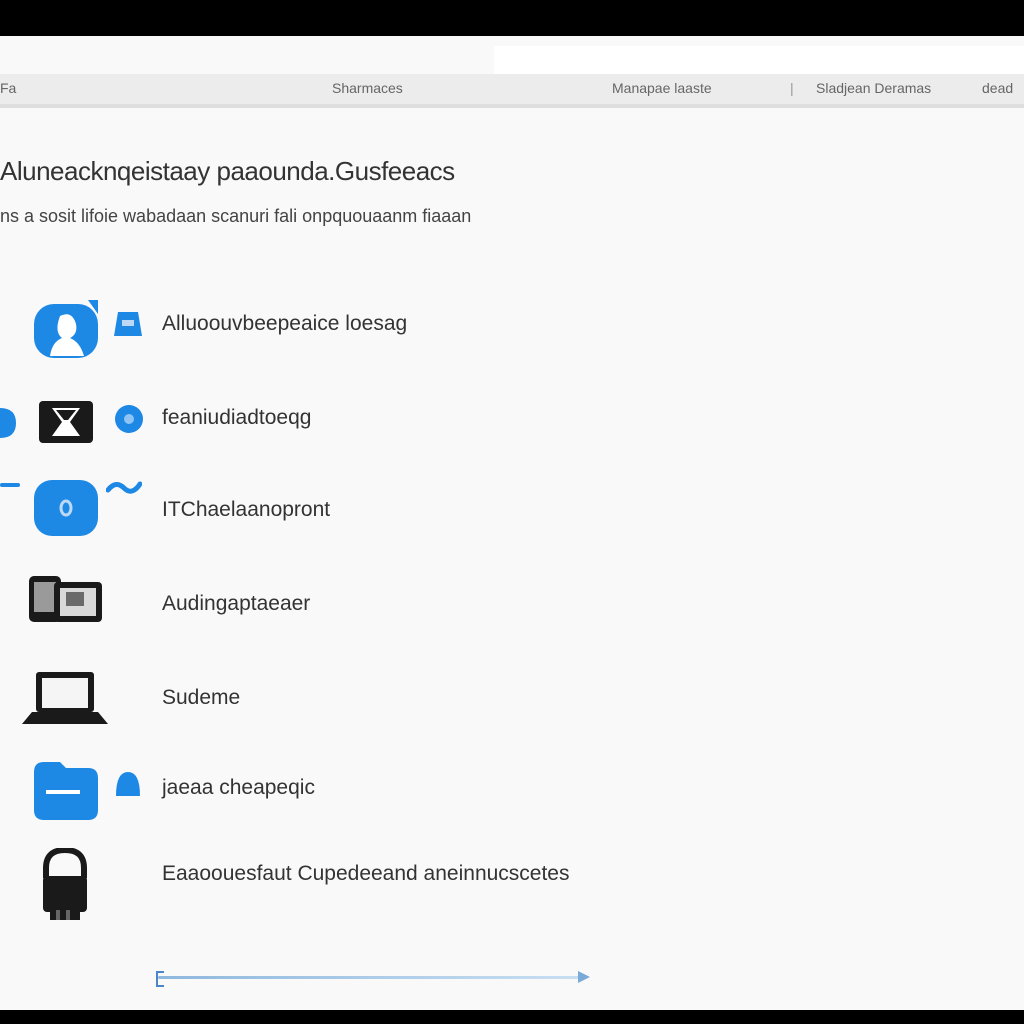 Image resolution: width=1024 pixels, height=1024 pixels. I want to click on wave-icon, so click(124, 487).